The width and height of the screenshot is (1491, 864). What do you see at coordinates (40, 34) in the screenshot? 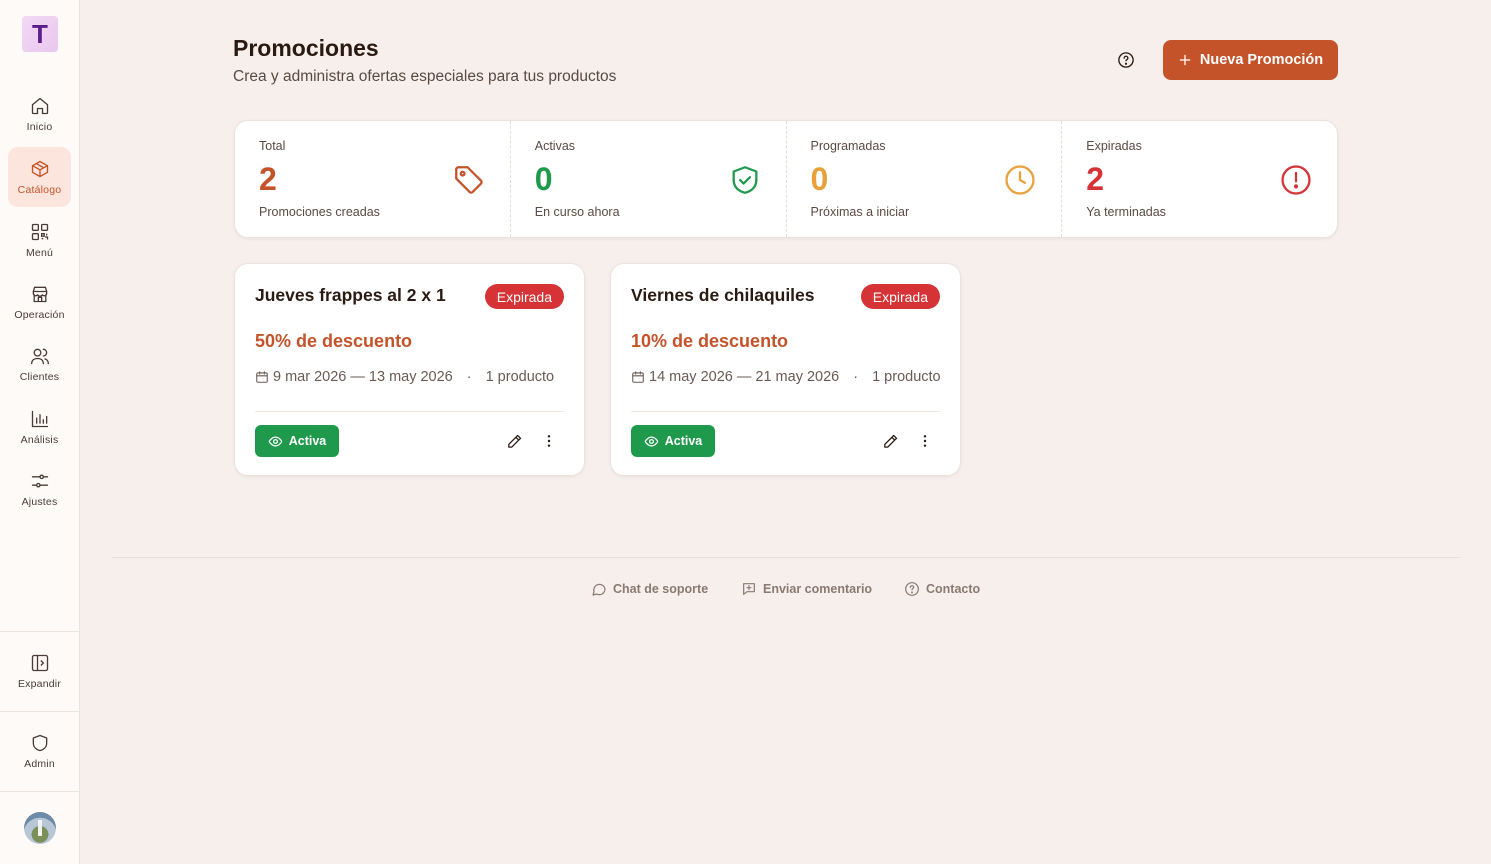
I see `app-logo: T` at bounding box center [40, 34].